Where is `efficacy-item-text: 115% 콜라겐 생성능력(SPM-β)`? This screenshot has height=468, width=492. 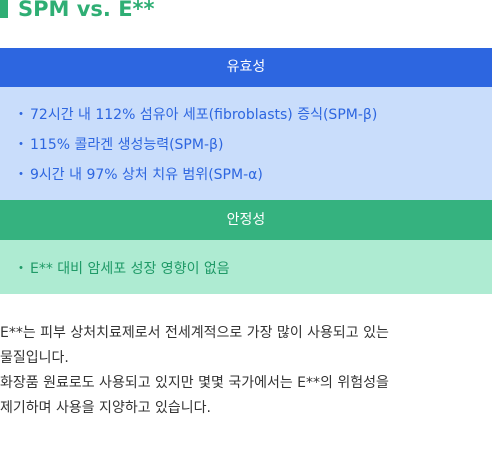
efficacy-item-text: 115% 콜라겐 생성능력(SPM-β) is located at coordinates (127, 145).